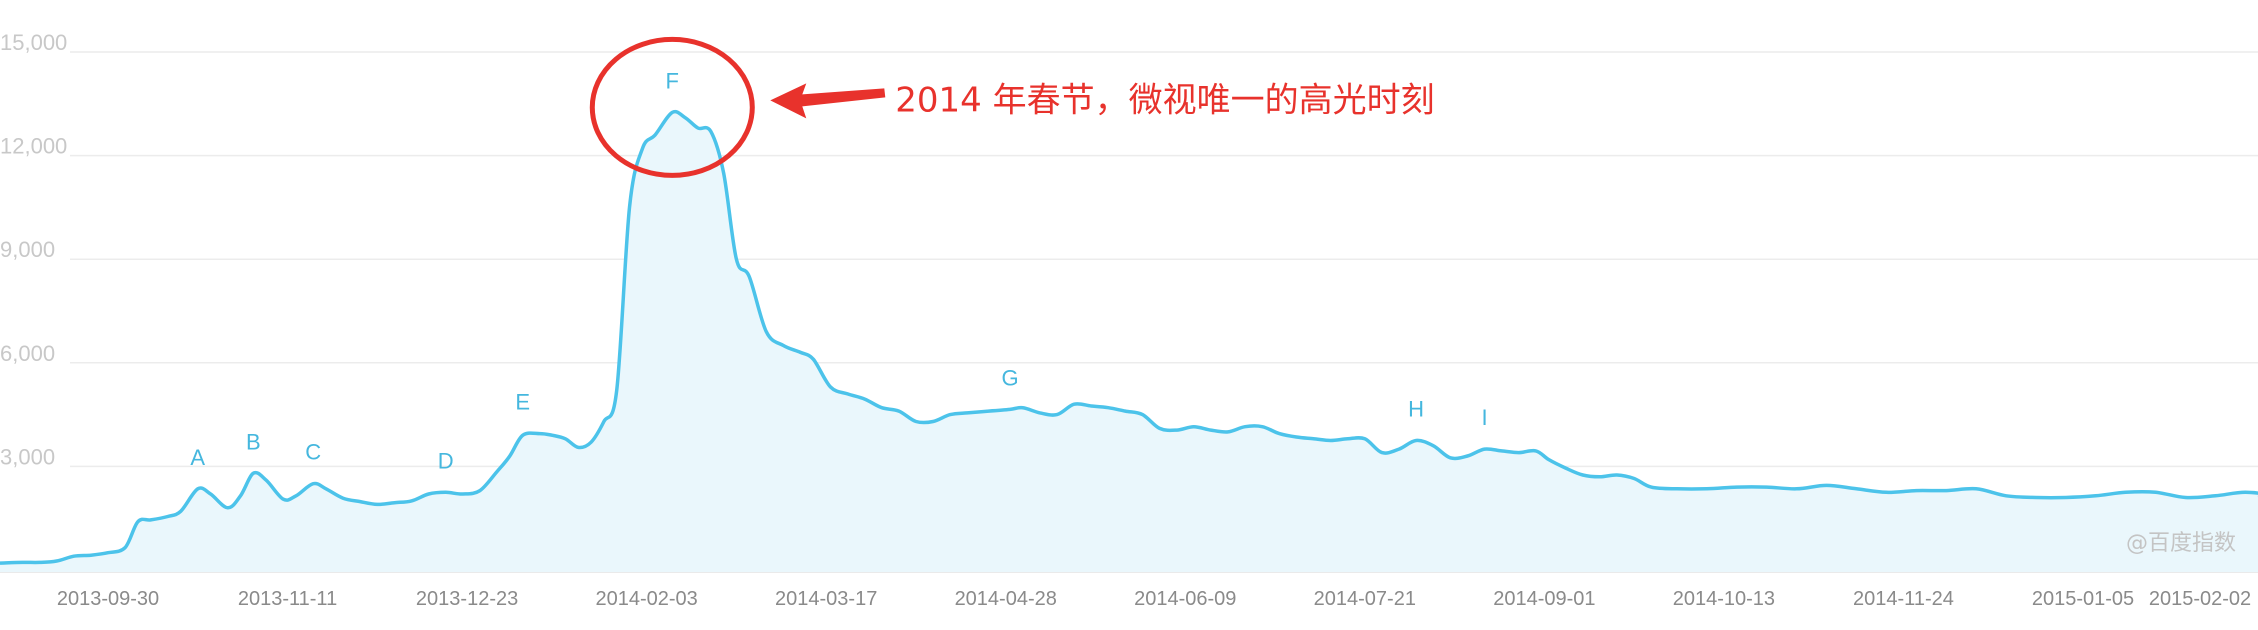 Image resolution: width=2258 pixels, height=630 pixels. I want to click on event-marker-e: E, so click(522, 402).